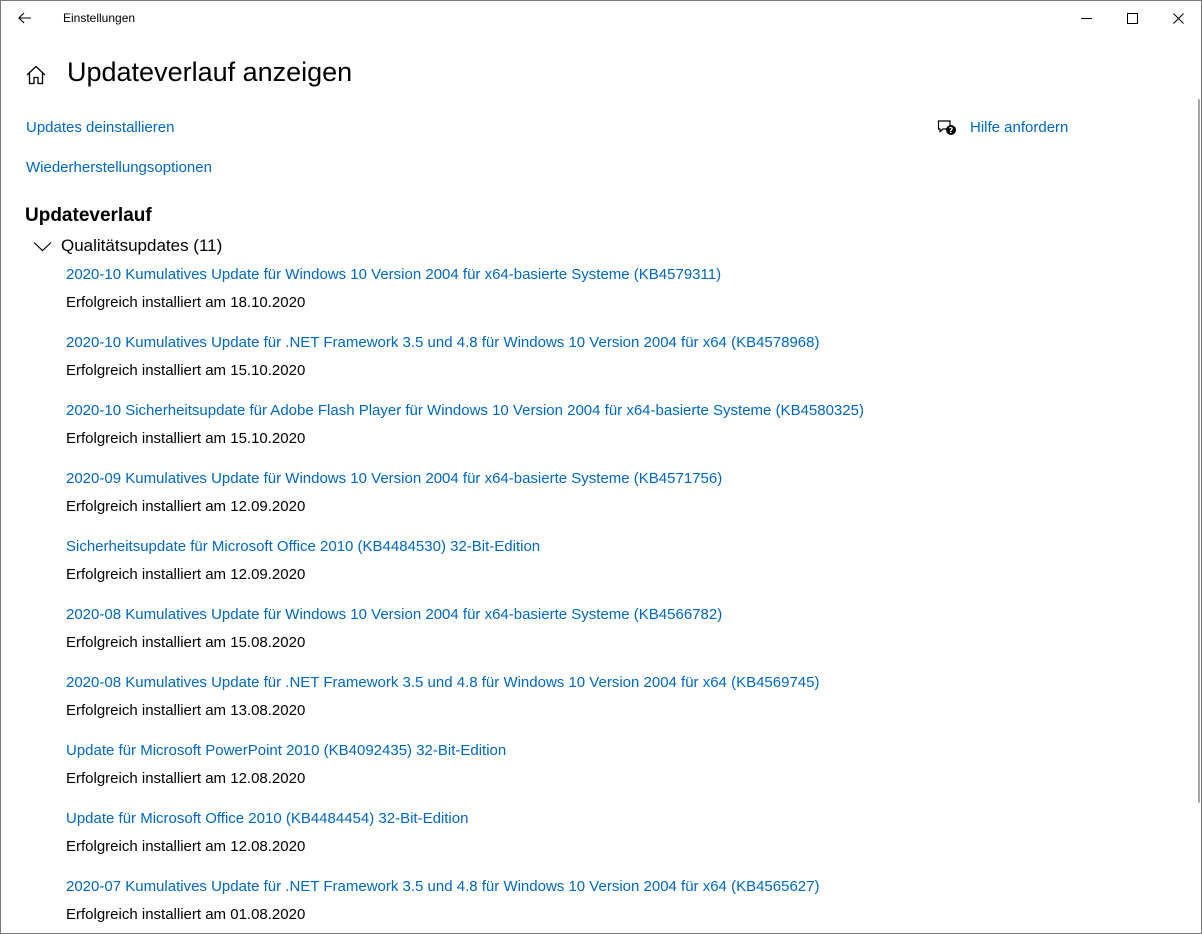  I want to click on back-arrow-icon, so click(24, 18).